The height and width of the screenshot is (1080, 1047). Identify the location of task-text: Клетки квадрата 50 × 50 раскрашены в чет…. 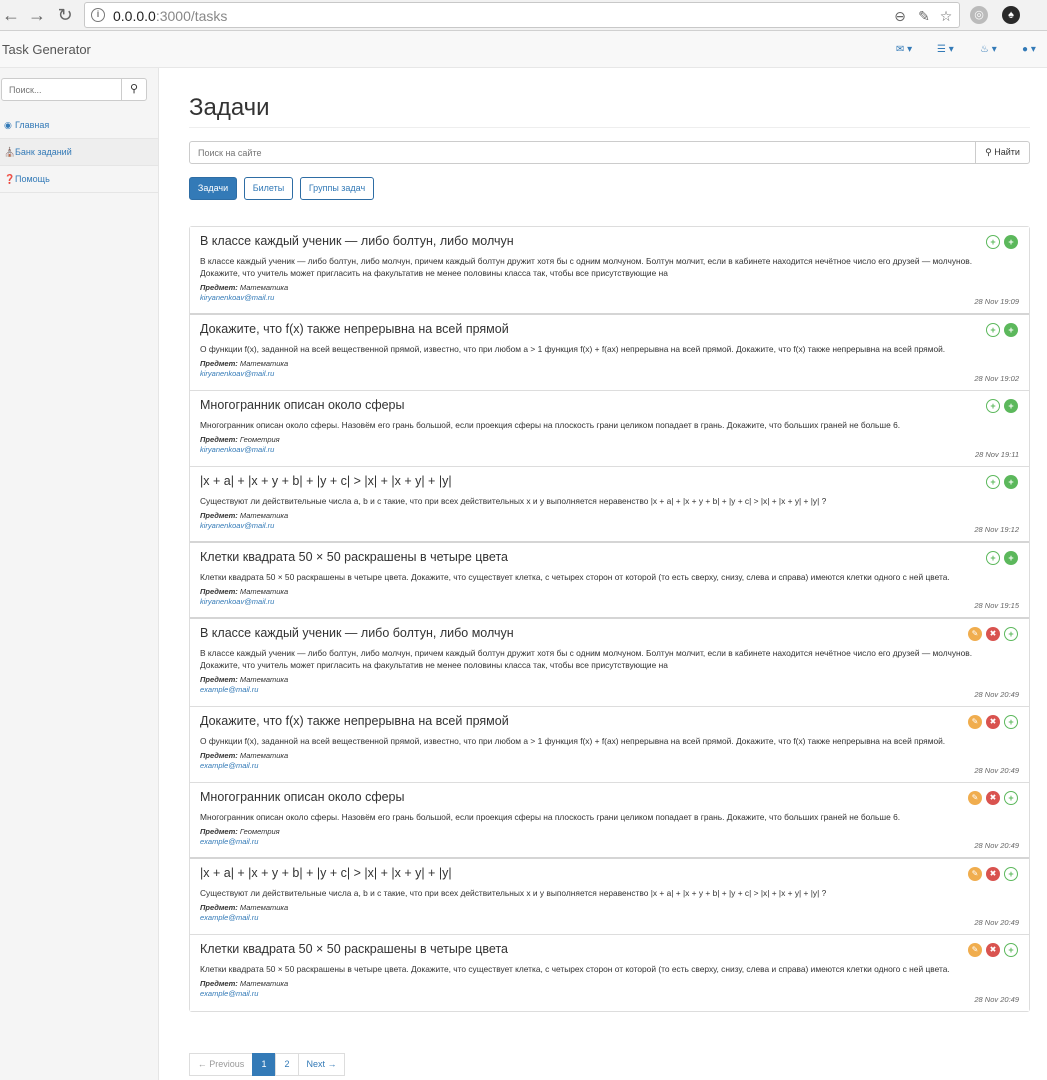
(575, 969).